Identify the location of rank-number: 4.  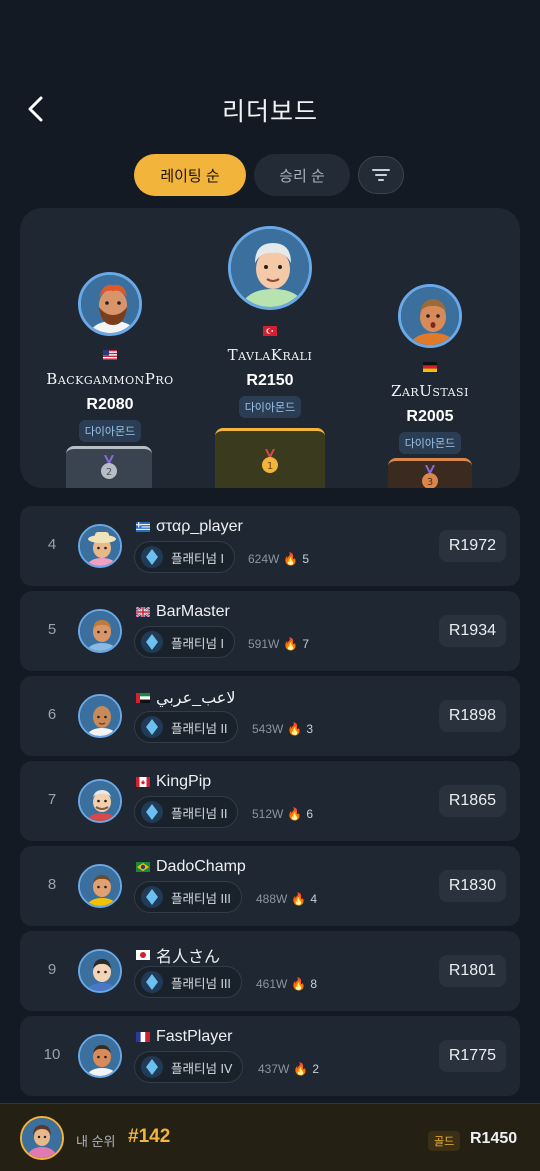
(52, 544).